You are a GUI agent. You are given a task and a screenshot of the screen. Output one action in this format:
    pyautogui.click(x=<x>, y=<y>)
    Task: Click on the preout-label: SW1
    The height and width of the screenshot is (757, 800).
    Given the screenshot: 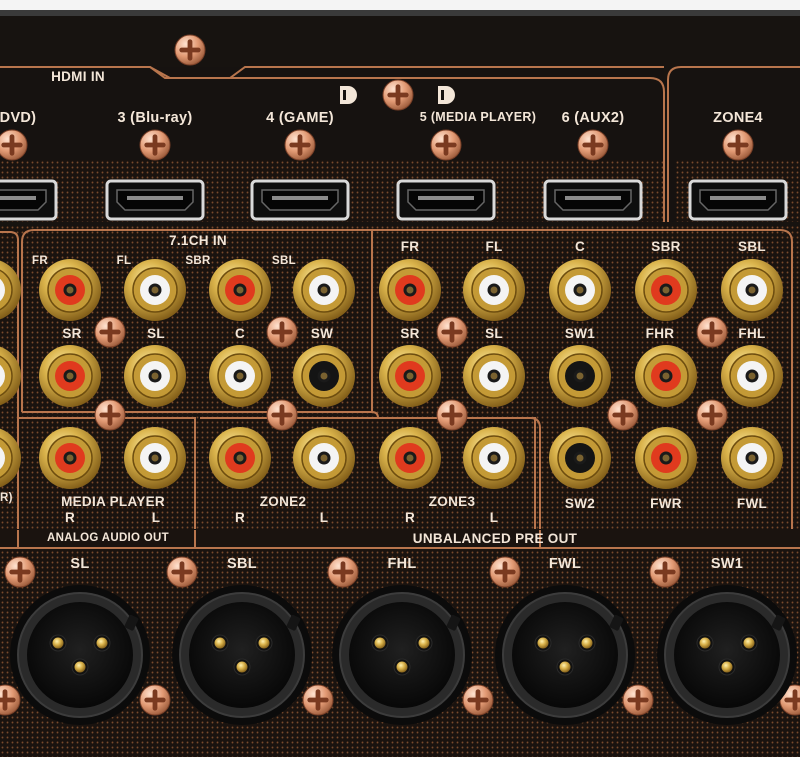 What is the action you would take?
    pyautogui.click(x=580, y=333)
    